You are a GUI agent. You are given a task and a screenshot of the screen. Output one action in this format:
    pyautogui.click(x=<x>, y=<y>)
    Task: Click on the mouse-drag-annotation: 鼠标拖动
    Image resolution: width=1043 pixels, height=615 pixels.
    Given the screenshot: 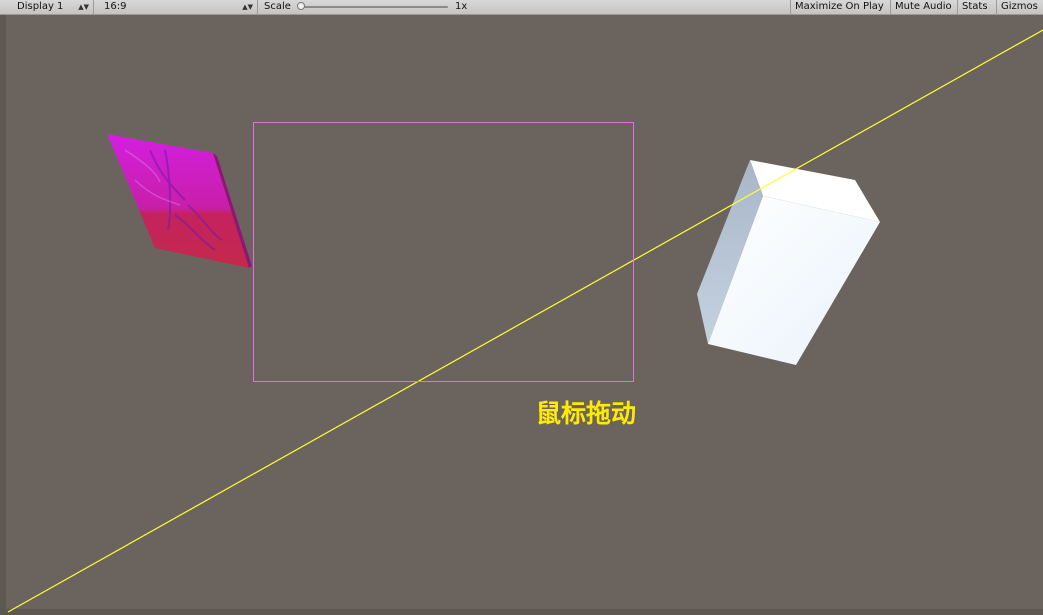 What is the action you would take?
    pyautogui.click(x=586, y=413)
    